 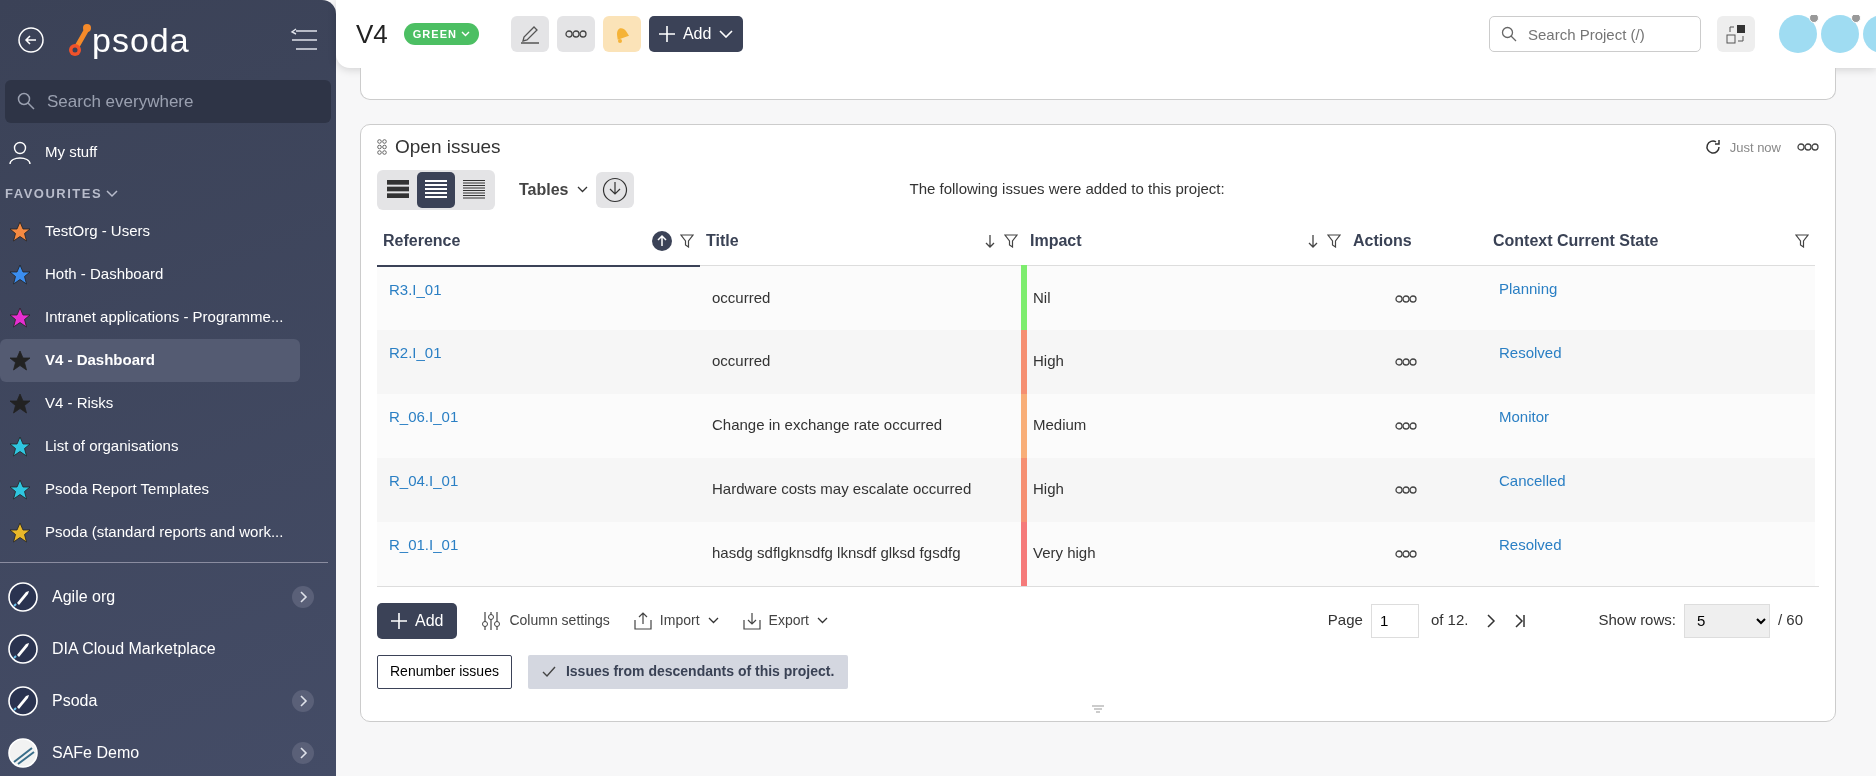 What do you see at coordinates (1098, 708) in the screenshot?
I see `resize-handle-icon` at bounding box center [1098, 708].